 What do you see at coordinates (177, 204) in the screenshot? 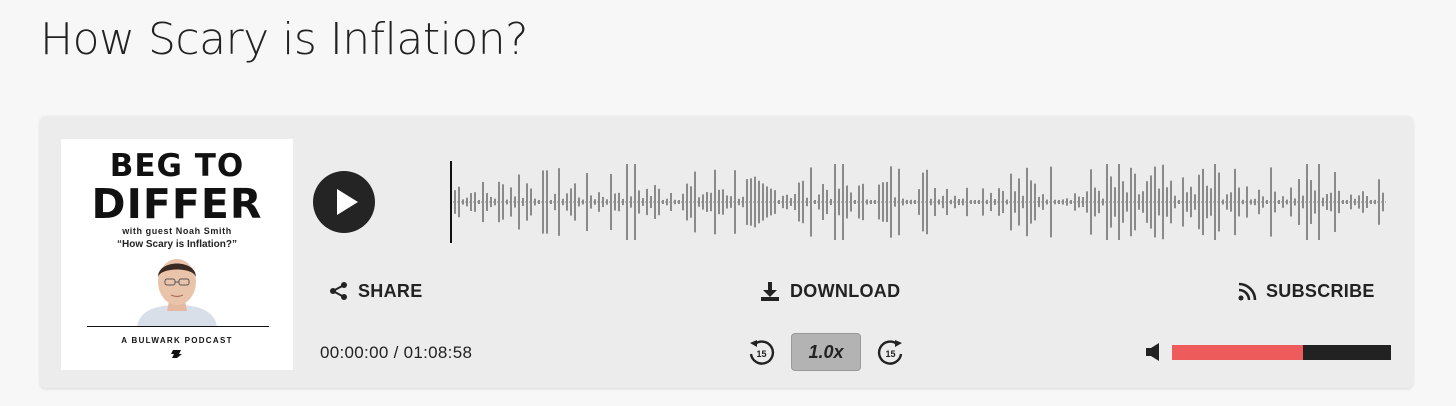
I see `cover-title-line2: DIFFER` at bounding box center [177, 204].